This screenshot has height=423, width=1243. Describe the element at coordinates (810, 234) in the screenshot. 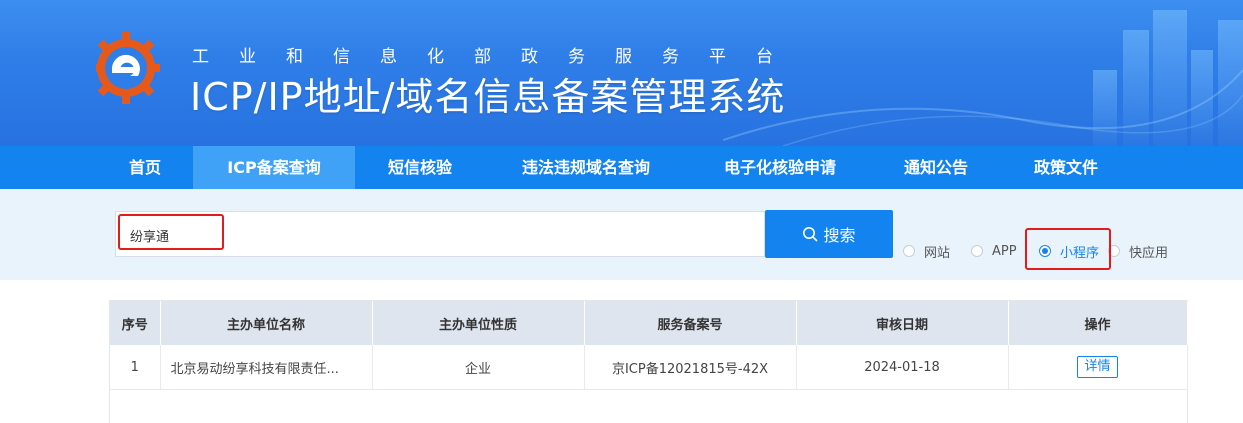

I see `search-icon` at that location.